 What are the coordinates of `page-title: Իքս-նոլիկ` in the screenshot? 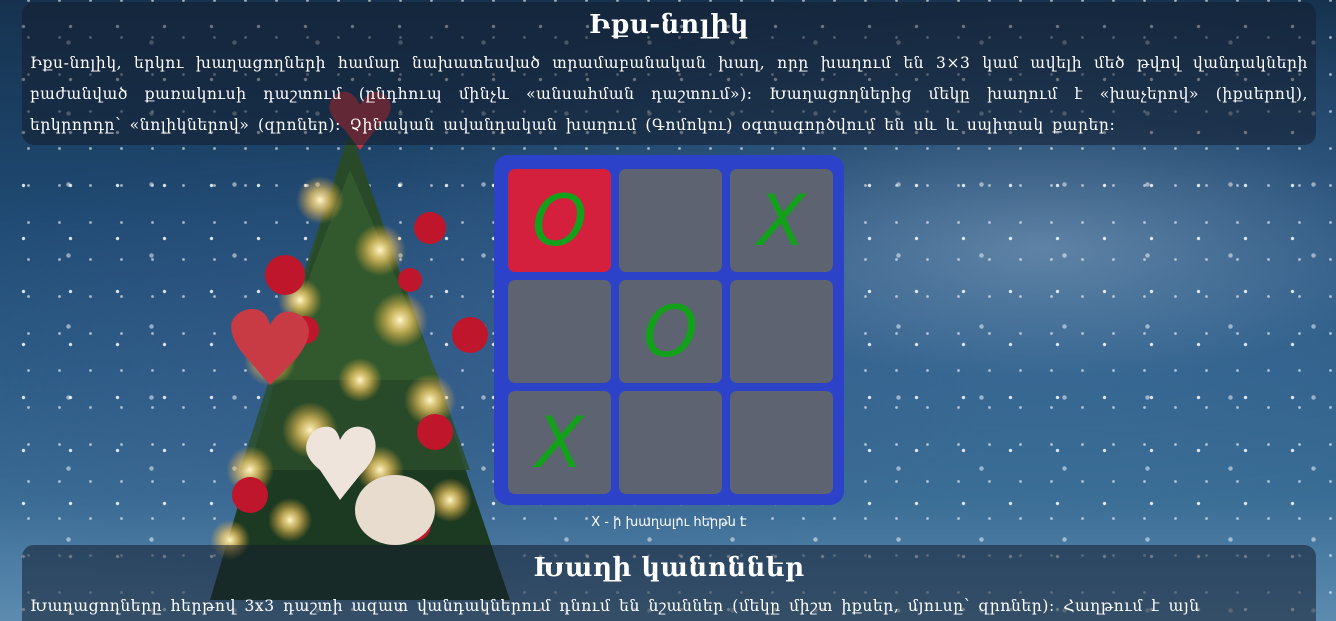 It's located at (669, 25).